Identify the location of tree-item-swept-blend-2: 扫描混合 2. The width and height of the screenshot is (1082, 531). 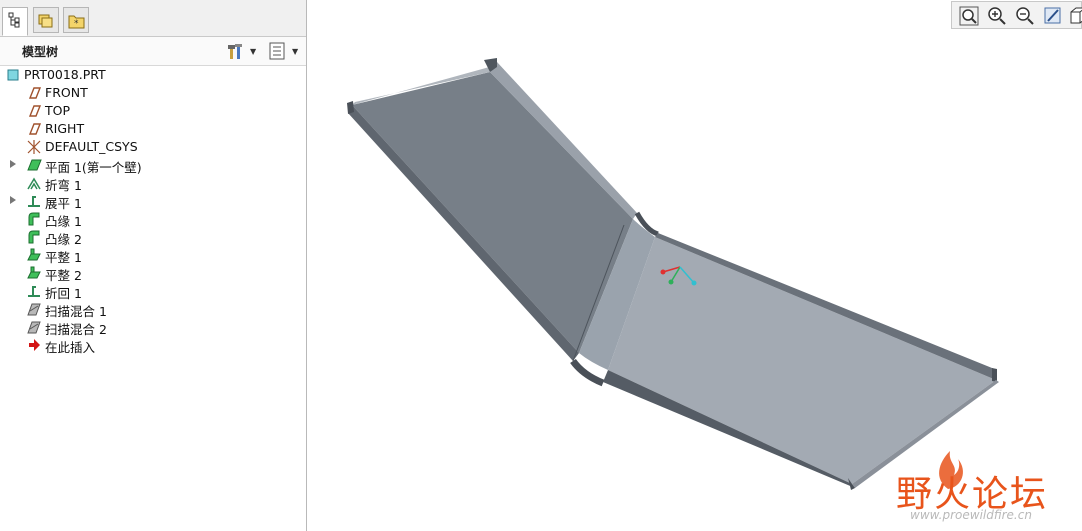
(150, 327).